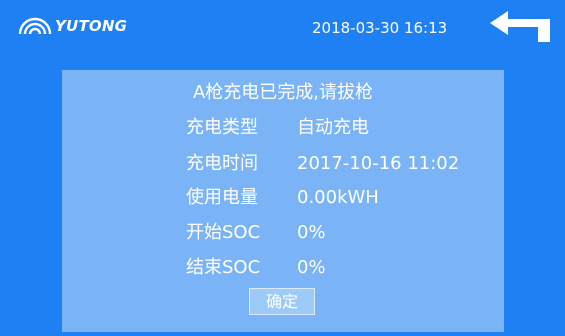 The height and width of the screenshot is (336, 565). Describe the element at coordinates (223, 232) in the screenshot. I see `info-label: 开始SOC` at that location.